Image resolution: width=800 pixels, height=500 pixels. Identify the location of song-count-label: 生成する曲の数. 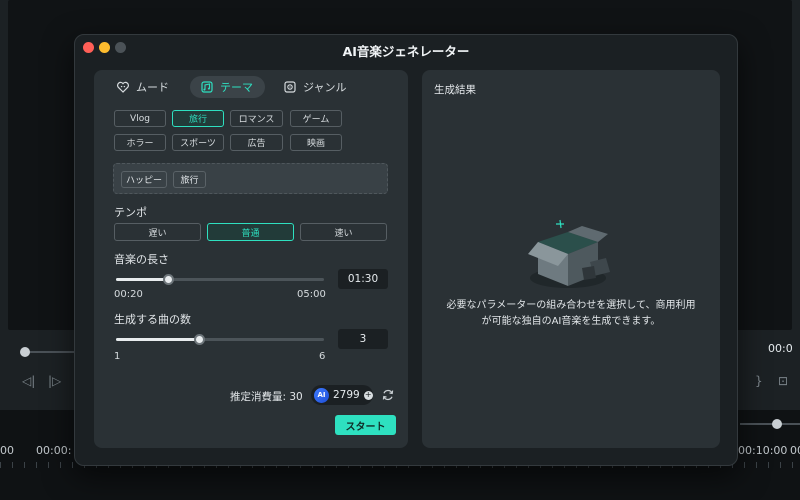
(152, 319).